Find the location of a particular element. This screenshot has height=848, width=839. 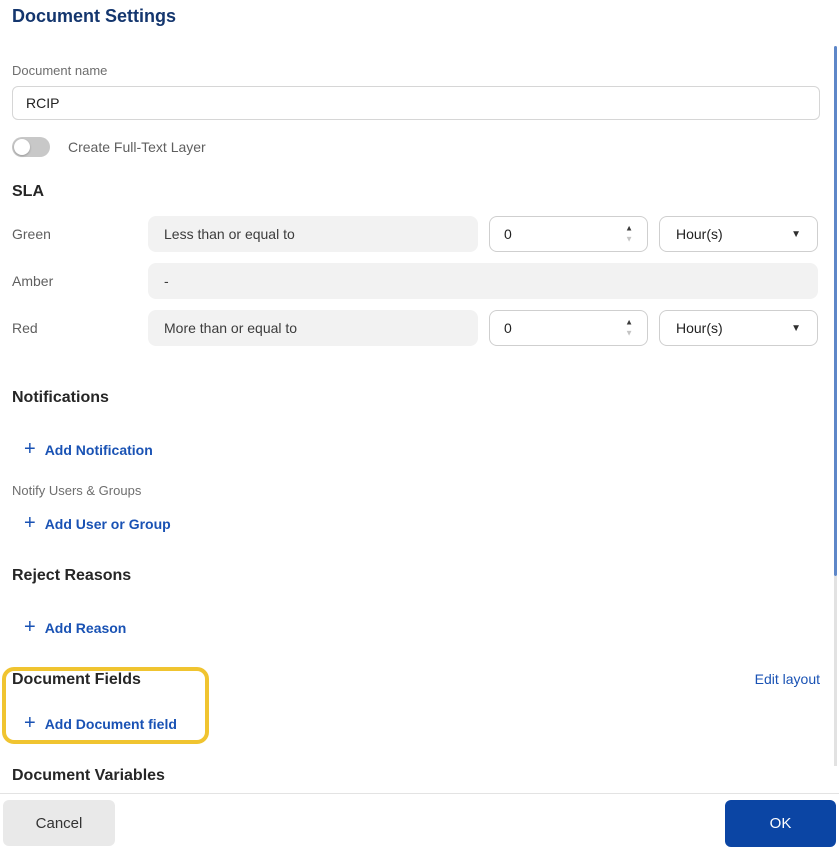

sla-green-value: 0 is located at coordinates (508, 234).